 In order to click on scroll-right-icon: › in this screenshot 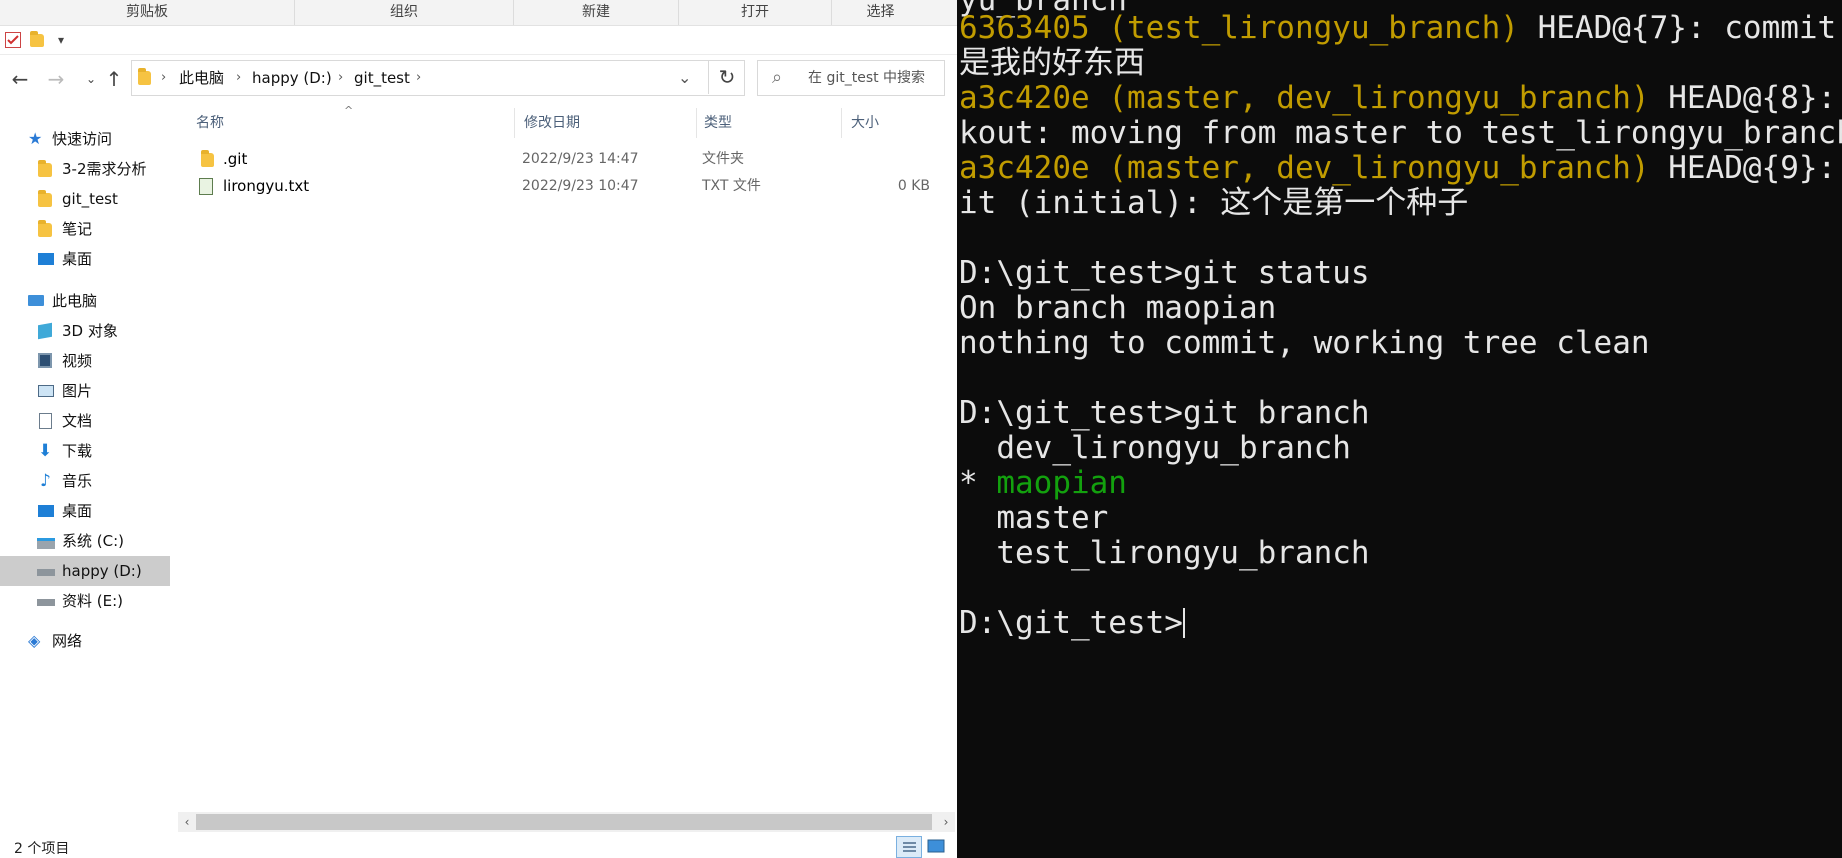, I will do `click(946, 822)`.